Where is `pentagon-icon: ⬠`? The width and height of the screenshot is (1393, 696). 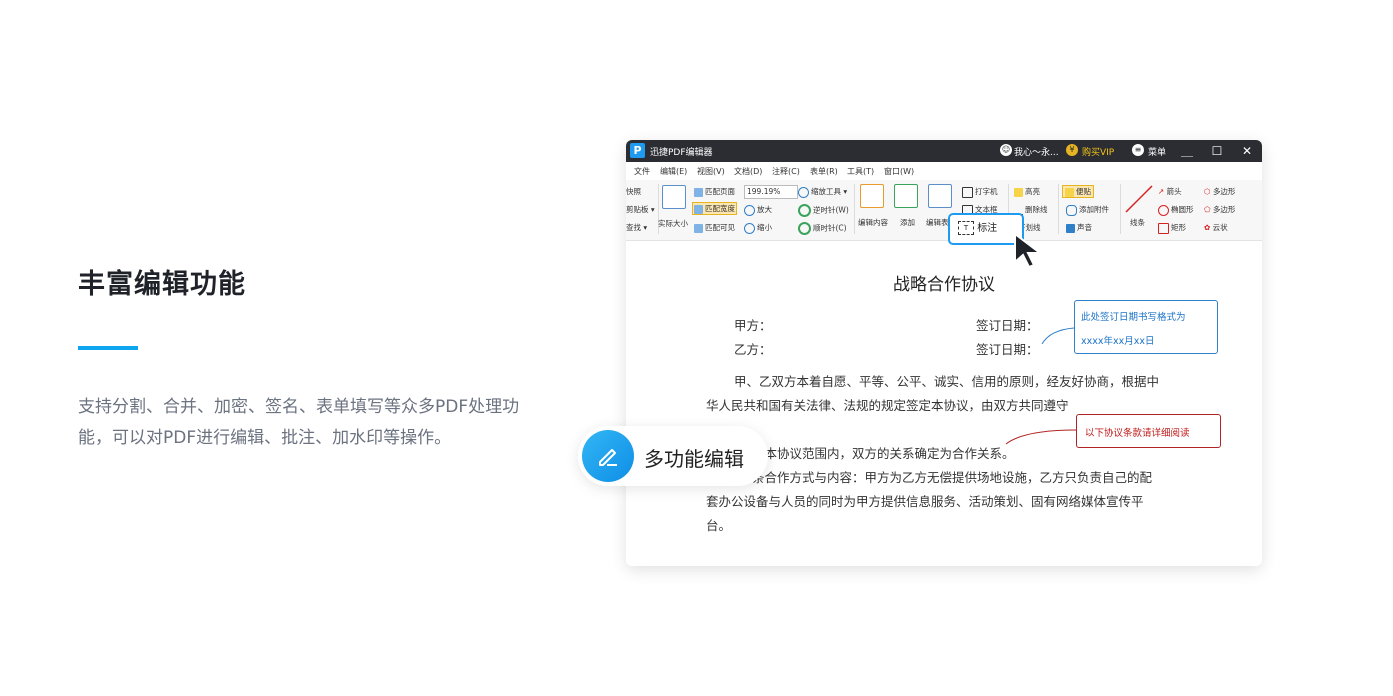 pentagon-icon: ⬠ is located at coordinates (1208, 209).